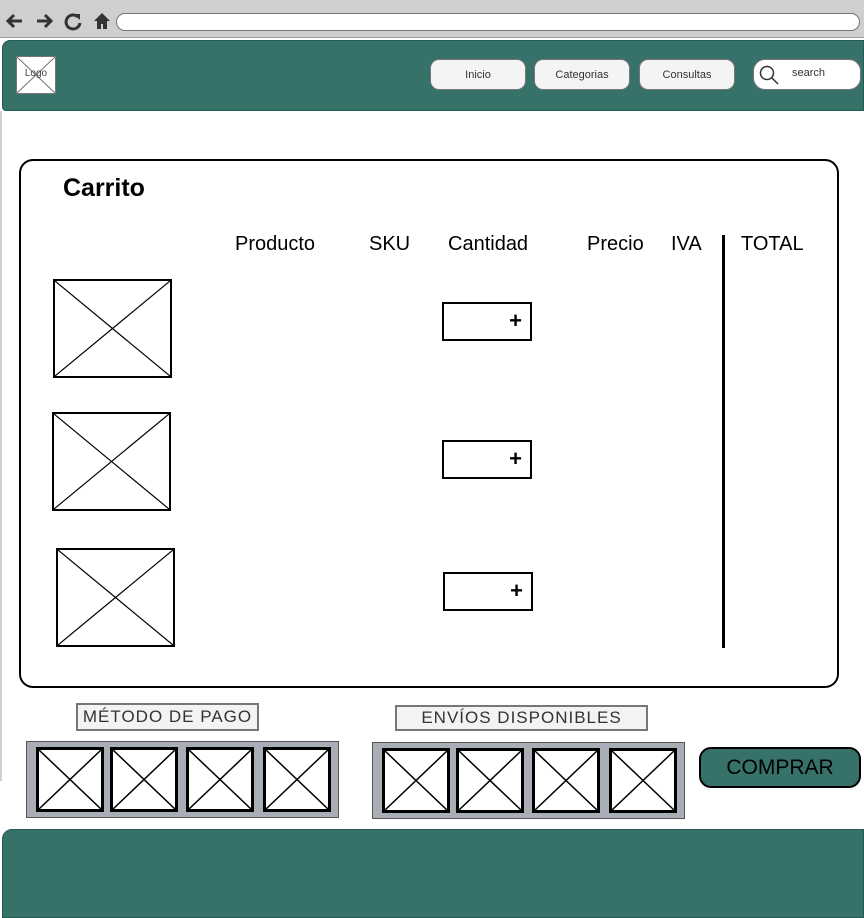 This screenshot has height=918, width=864. What do you see at coordinates (809, 73) in the screenshot?
I see `search-placeholder: search` at bounding box center [809, 73].